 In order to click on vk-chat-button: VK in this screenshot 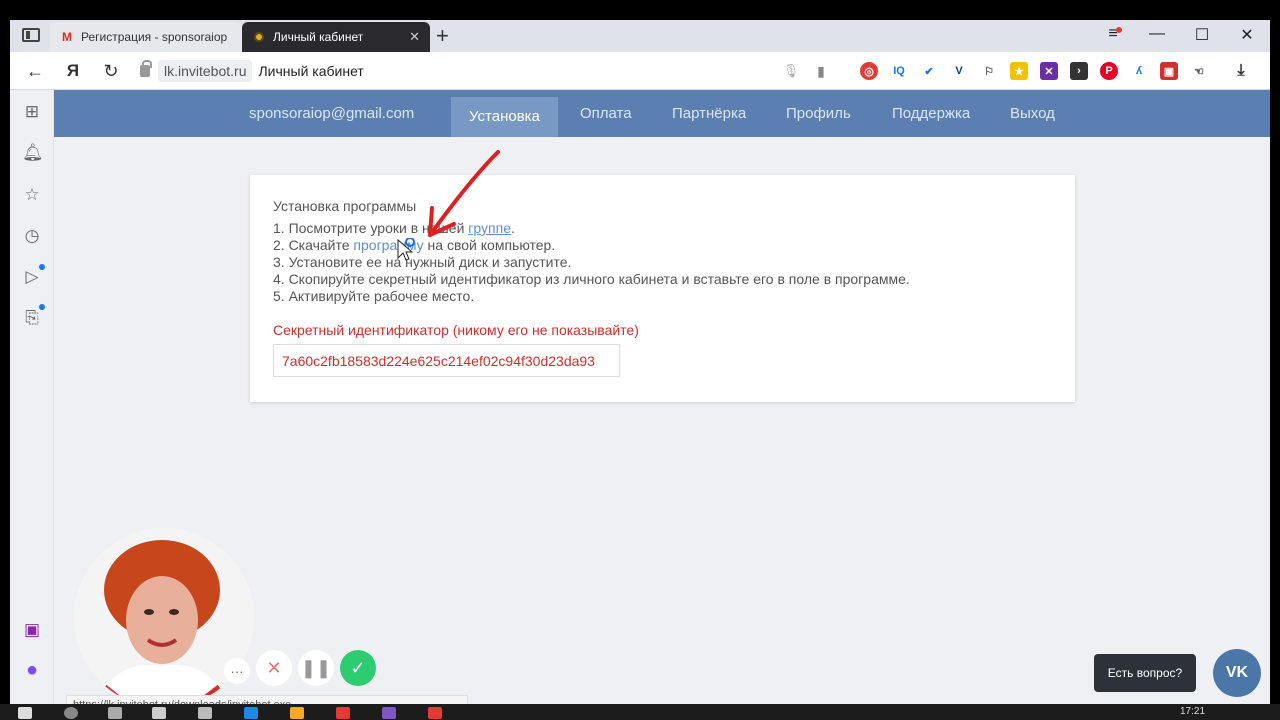, I will do `click(1237, 673)`.